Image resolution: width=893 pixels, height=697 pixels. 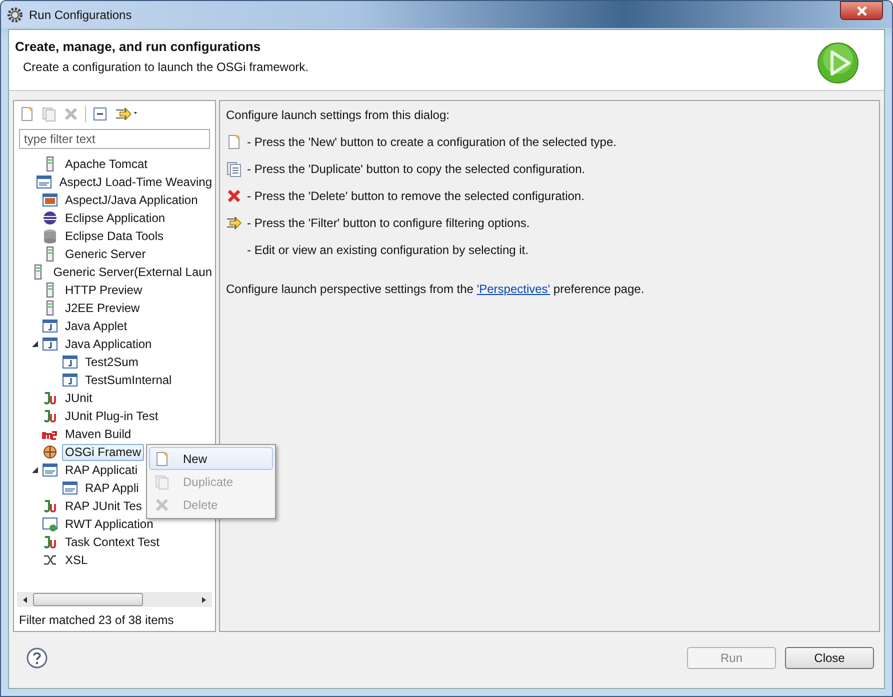 I want to click on tree-item: JUnit Plug-in Test, so click(x=112, y=416).